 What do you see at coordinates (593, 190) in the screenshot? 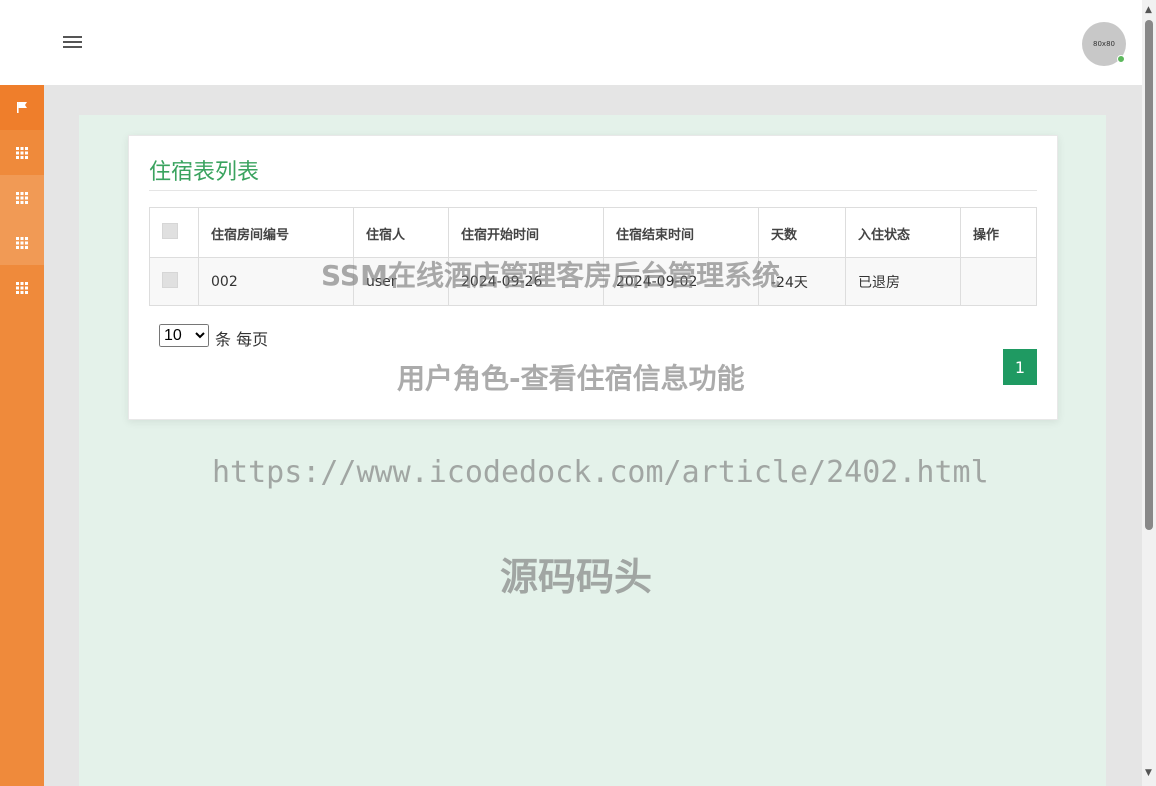
I see `title-divider` at bounding box center [593, 190].